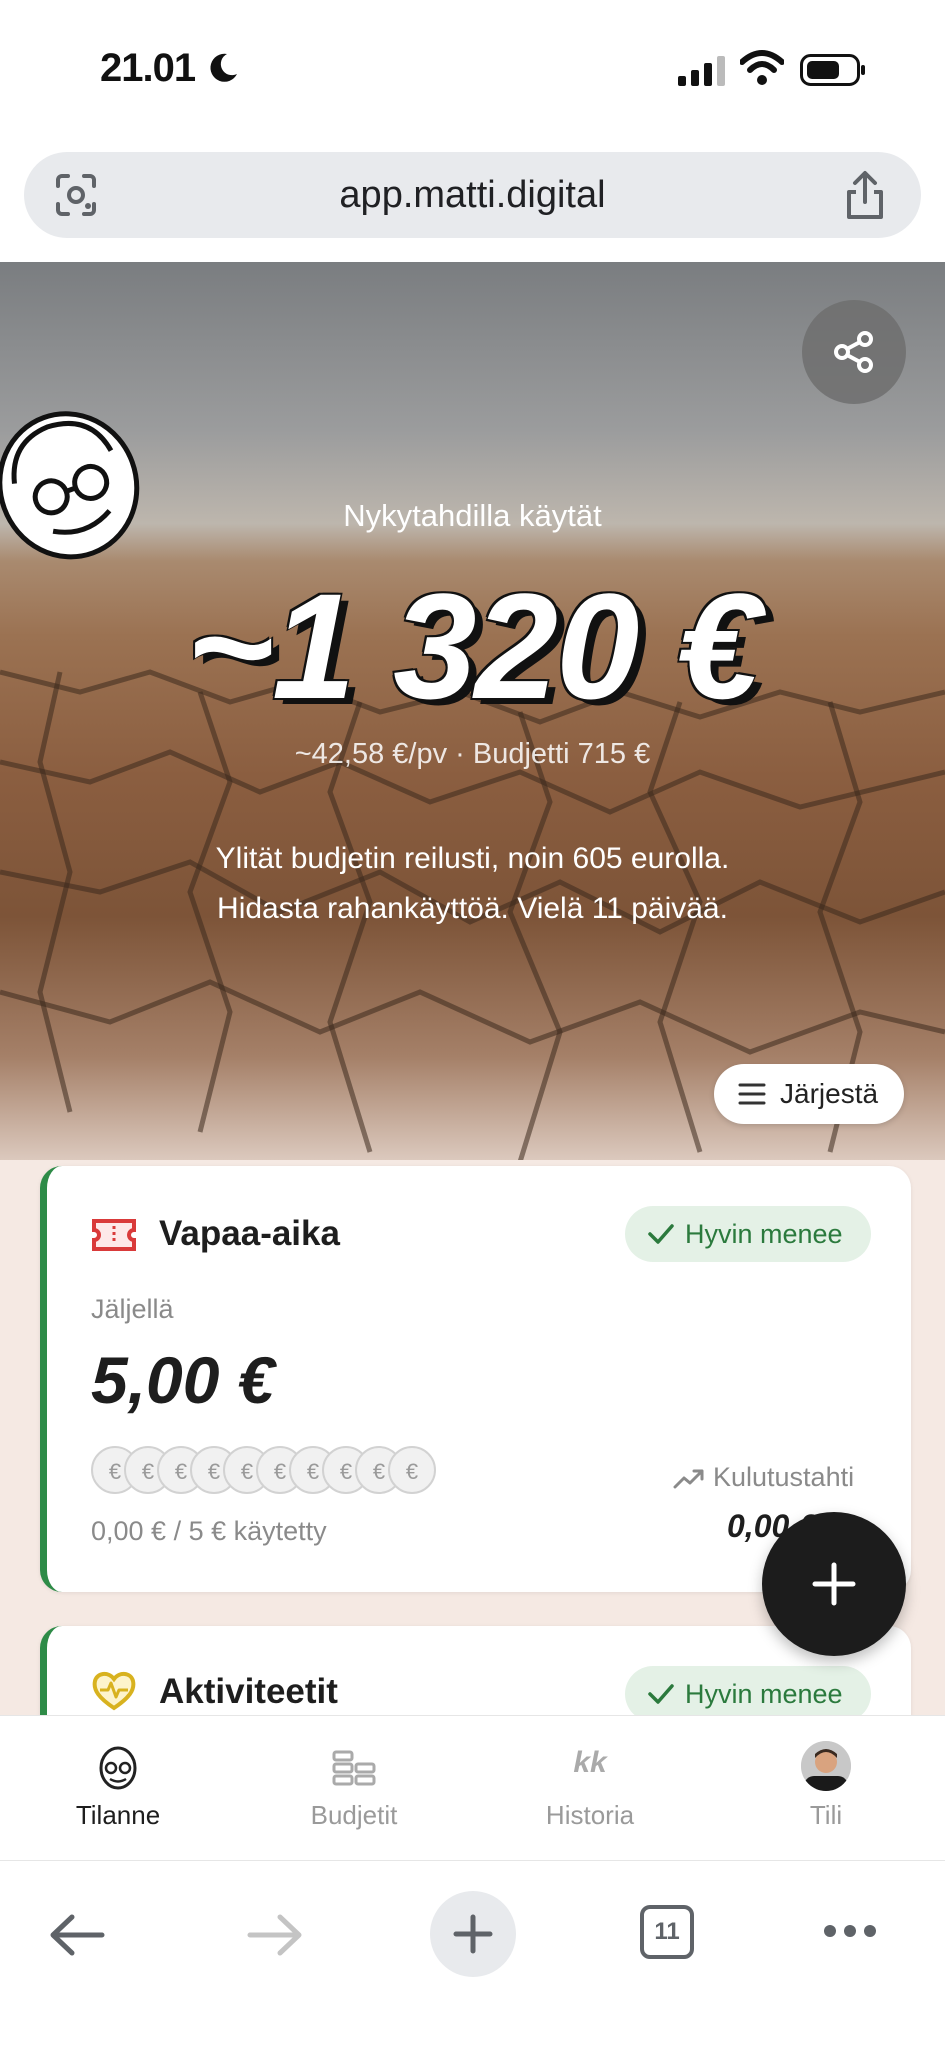  I want to click on card-title: Vapaa-aika, so click(249, 1233).